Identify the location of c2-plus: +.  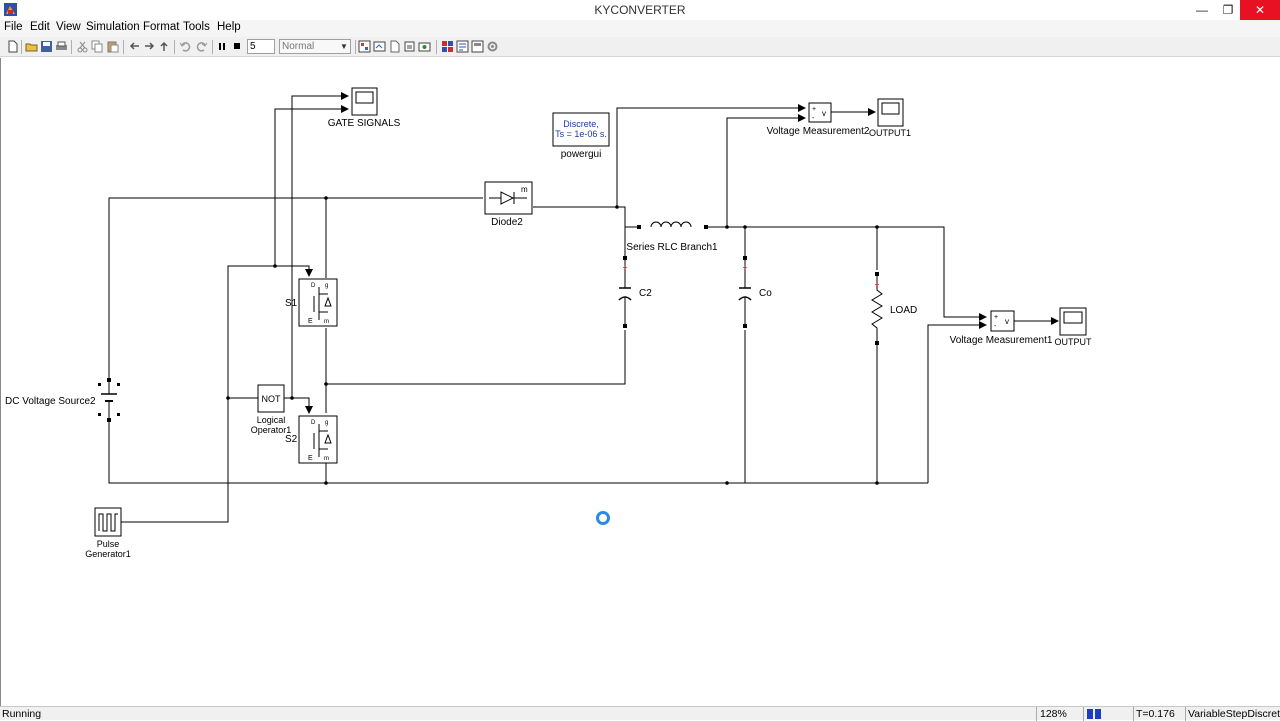
(625, 267).